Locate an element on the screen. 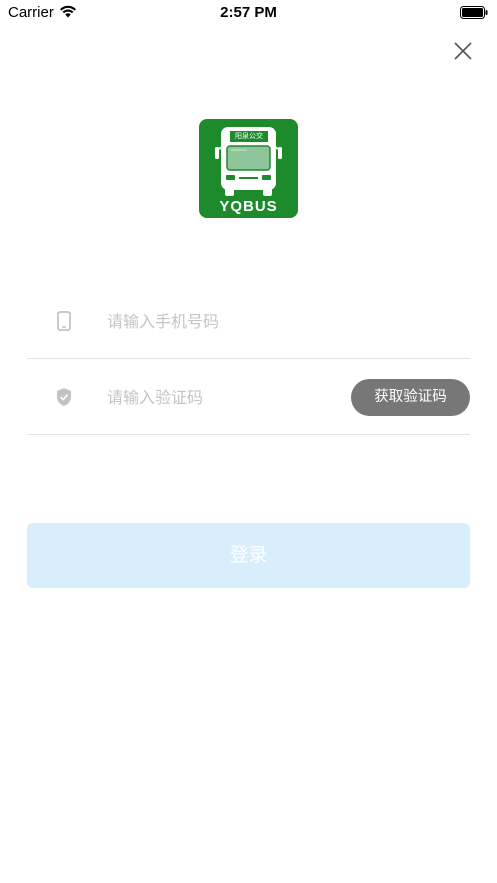 The height and width of the screenshot is (883, 497). phone-field-row is located at coordinates (248, 321).